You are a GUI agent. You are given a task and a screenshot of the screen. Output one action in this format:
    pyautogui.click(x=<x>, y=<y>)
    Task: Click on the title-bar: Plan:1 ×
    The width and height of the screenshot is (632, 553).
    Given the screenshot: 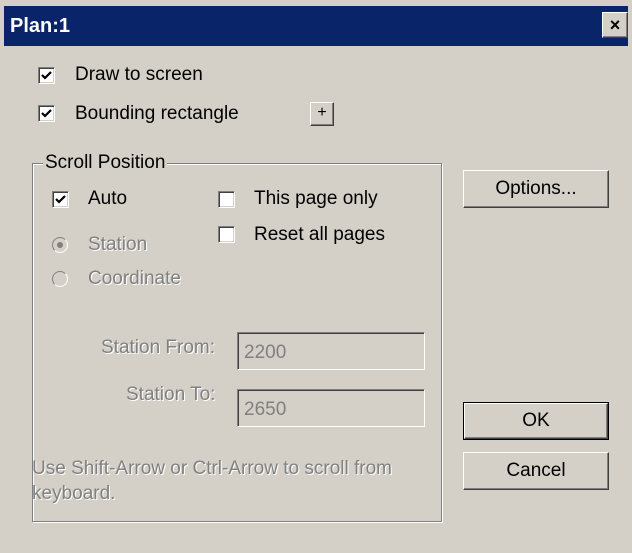 What is the action you would take?
    pyautogui.click(x=316, y=26)
    